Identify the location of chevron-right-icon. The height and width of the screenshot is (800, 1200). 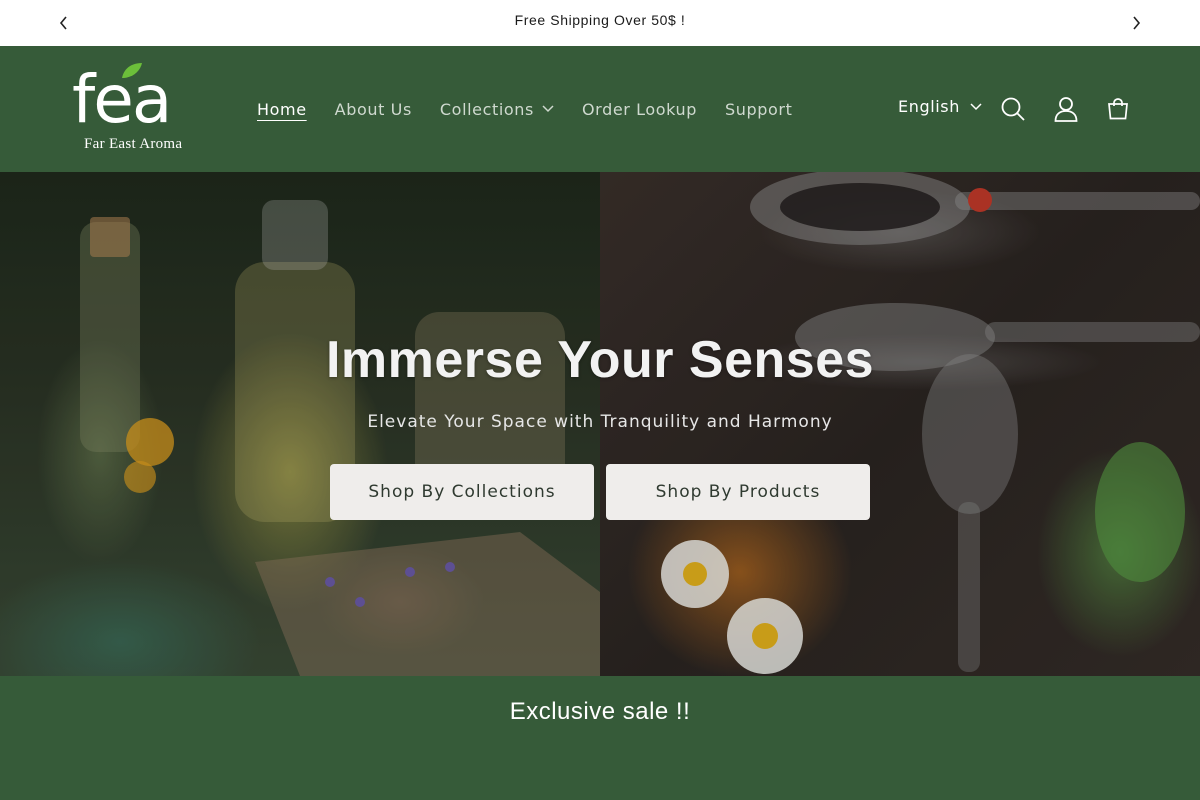
(1137, 23).